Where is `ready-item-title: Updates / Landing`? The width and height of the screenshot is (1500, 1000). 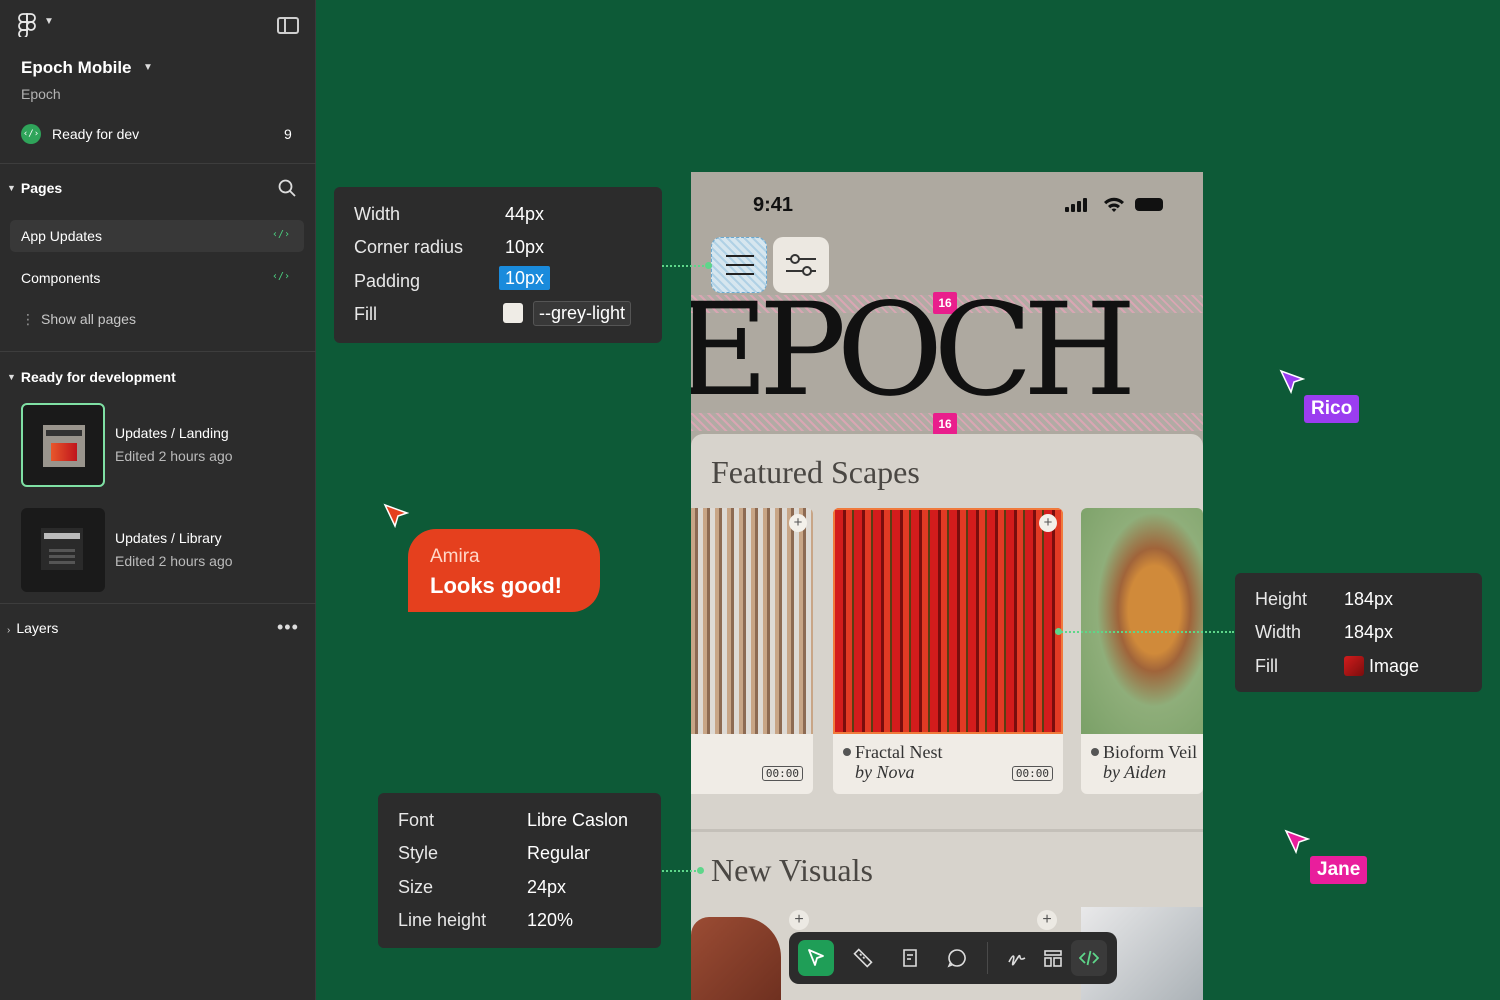 ready-item-title: Updates / Landing is located at coordinates (172, 433).